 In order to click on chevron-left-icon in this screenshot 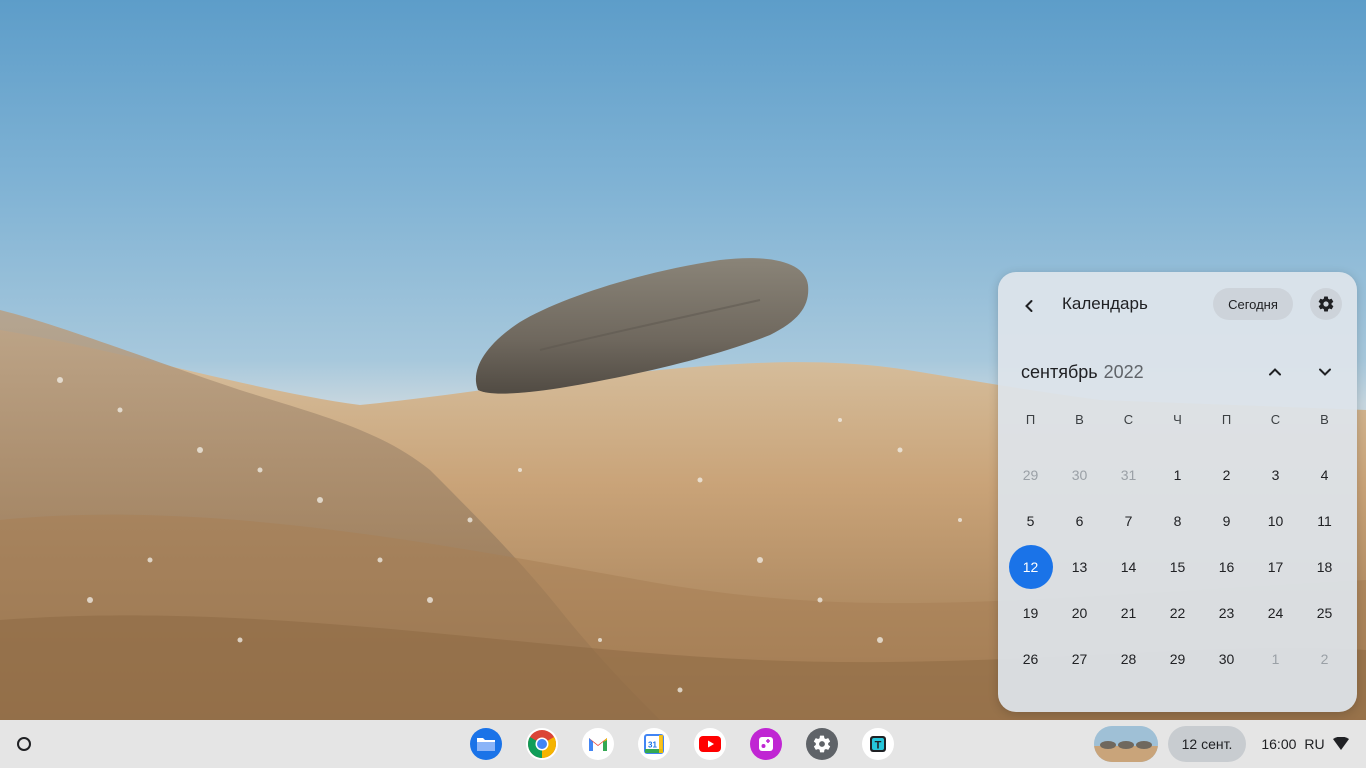, I will do `click(1029, 306)`.